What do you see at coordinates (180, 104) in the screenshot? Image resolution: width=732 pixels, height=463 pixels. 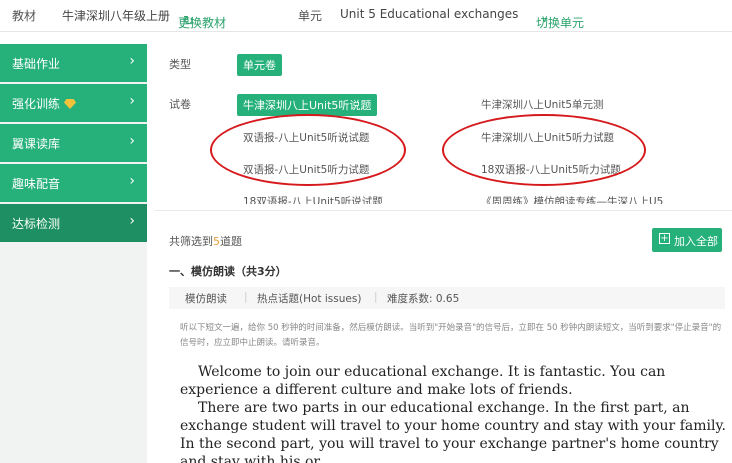 I see `paper-label: 试卷` at bounding box center [180, 104].